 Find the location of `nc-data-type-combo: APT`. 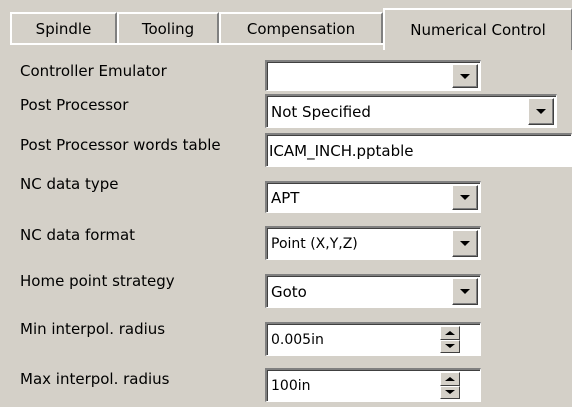

nc-data-type-combo: APT is located at coordinates (373, 197).